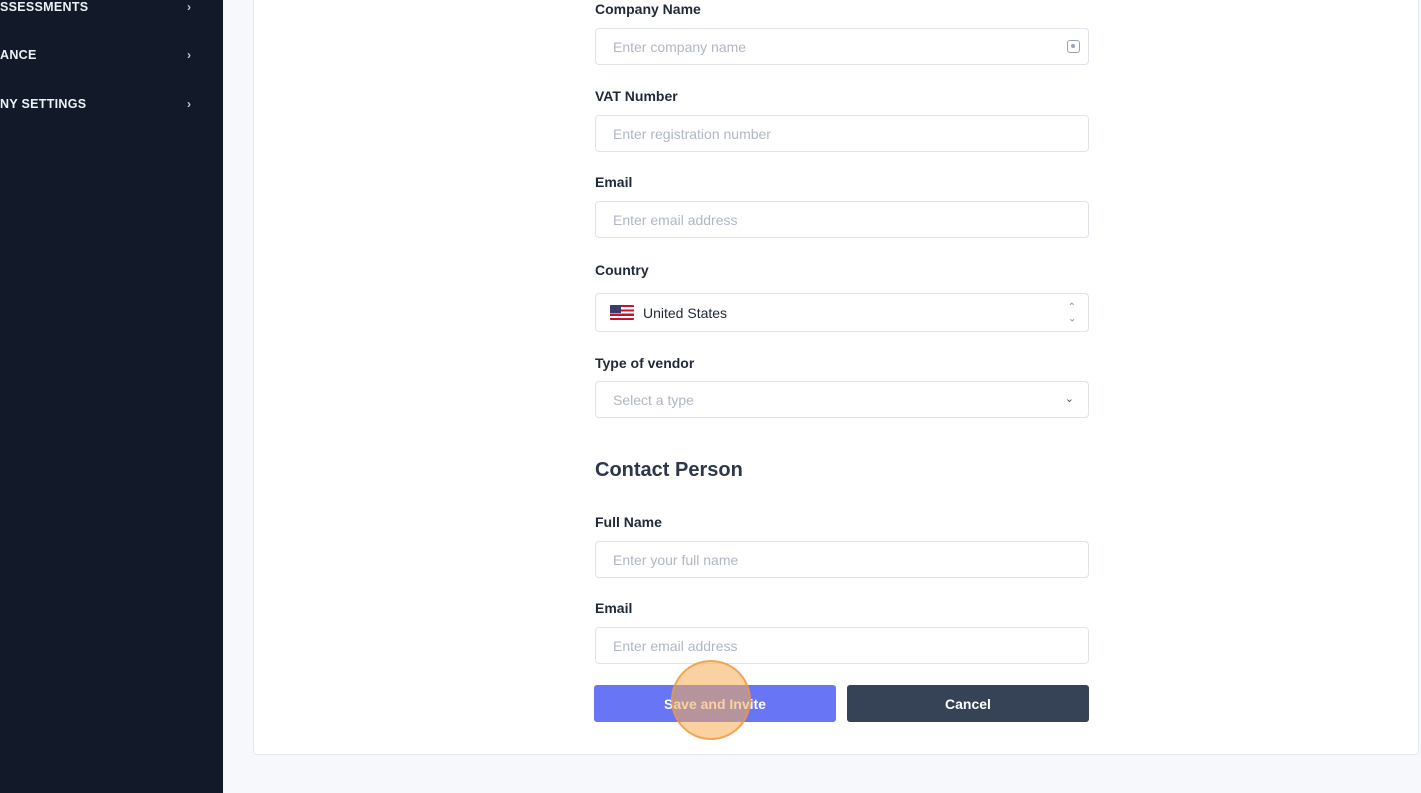  Describe the element at coordinates (685, 312) in the screenshot. I see `country-value: United States` at that location.